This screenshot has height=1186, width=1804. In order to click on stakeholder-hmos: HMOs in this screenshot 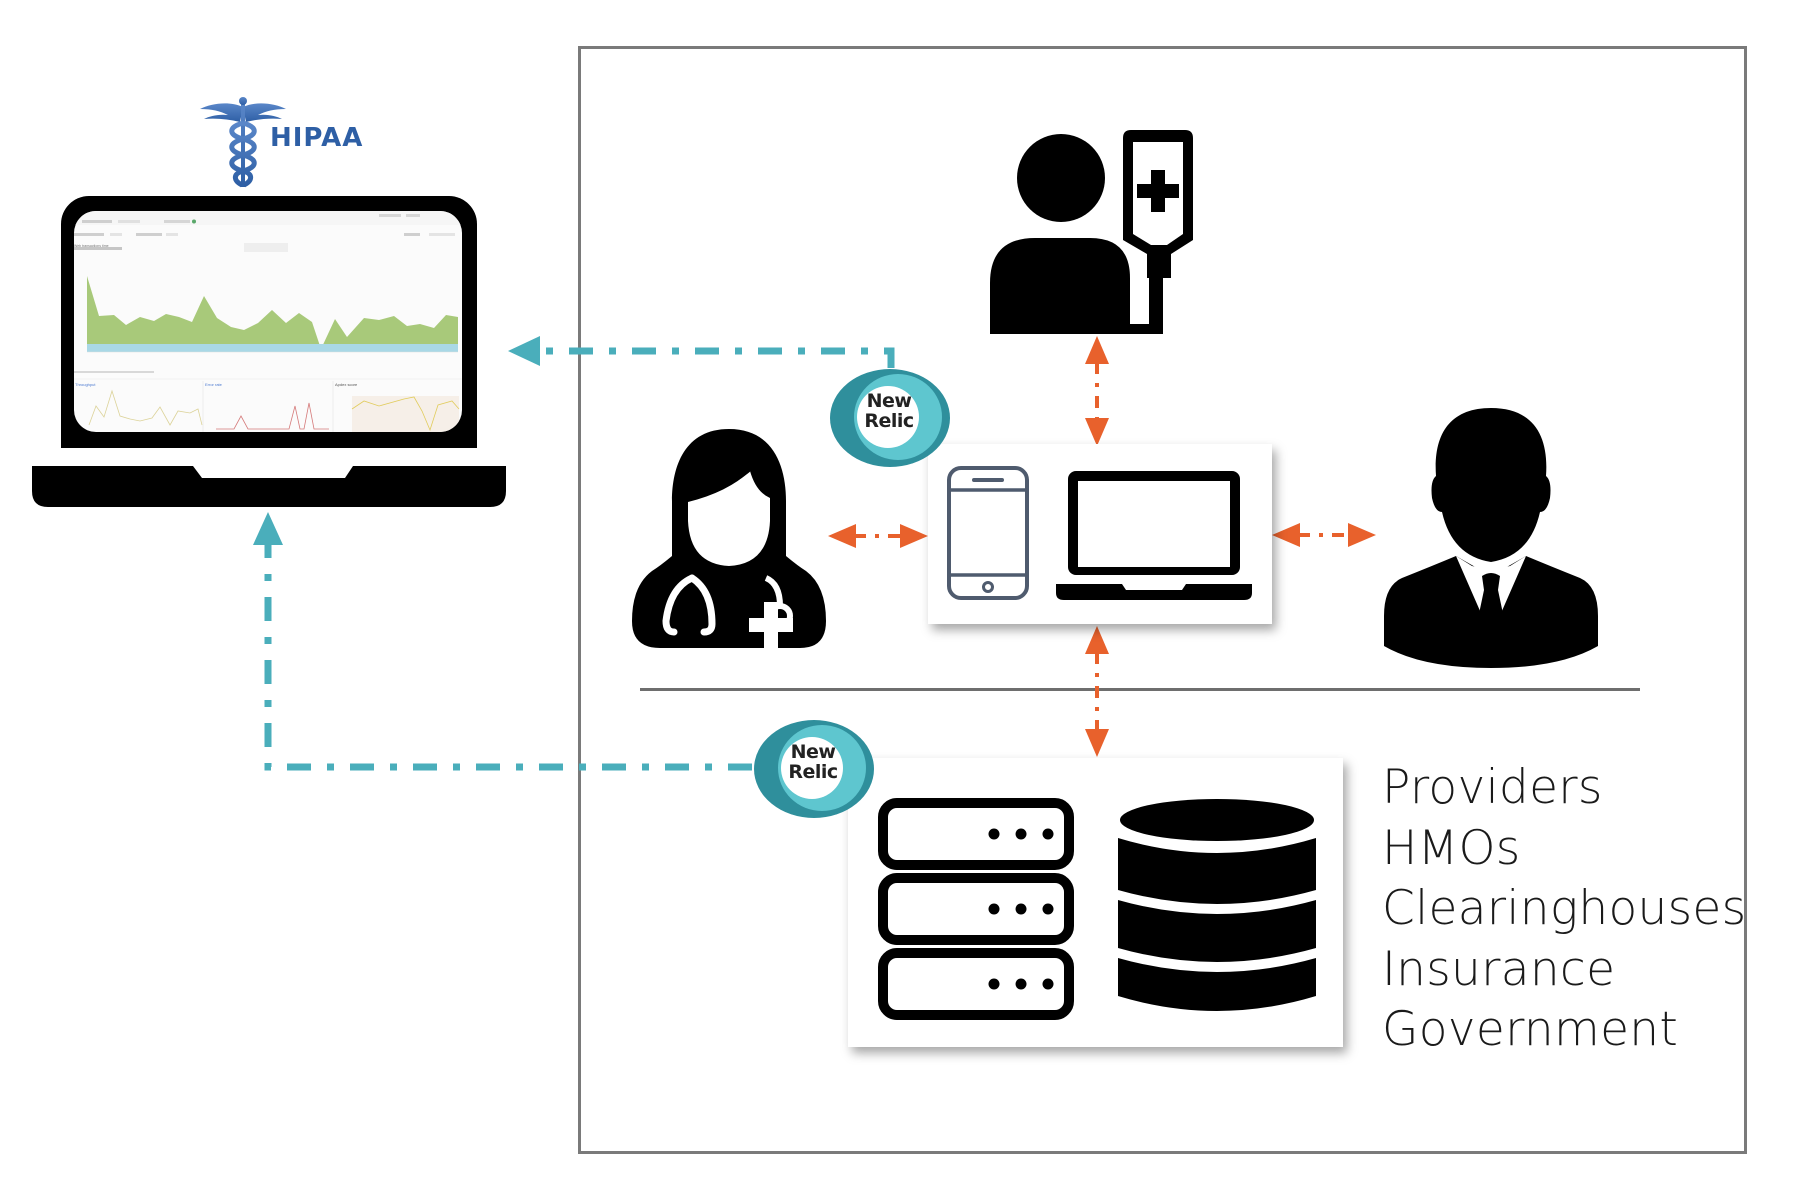, I will do `click(1451, 848)`.